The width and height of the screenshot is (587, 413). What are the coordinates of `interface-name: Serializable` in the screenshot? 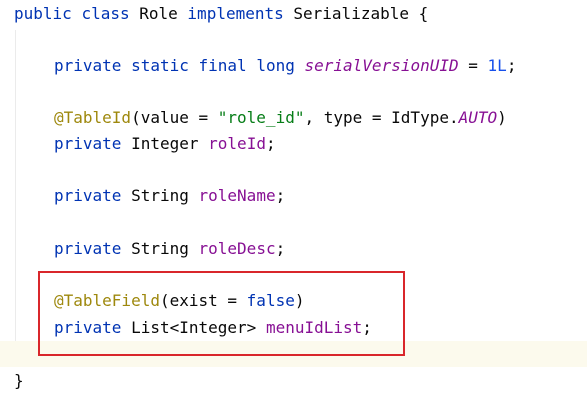 It's located at (351, 13).